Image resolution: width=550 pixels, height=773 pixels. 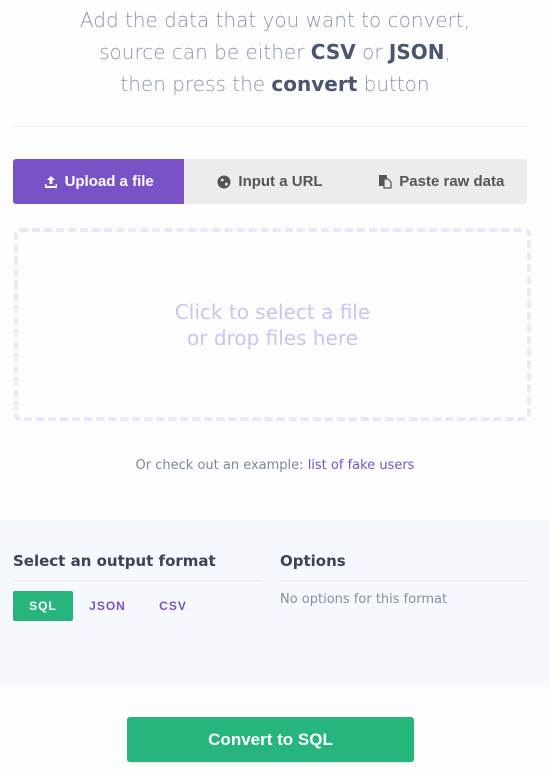 What do you see at coordinates (43, 606) in the screenshot?
I see `format-sql-button: SQL` at bounding box center [43, 606].